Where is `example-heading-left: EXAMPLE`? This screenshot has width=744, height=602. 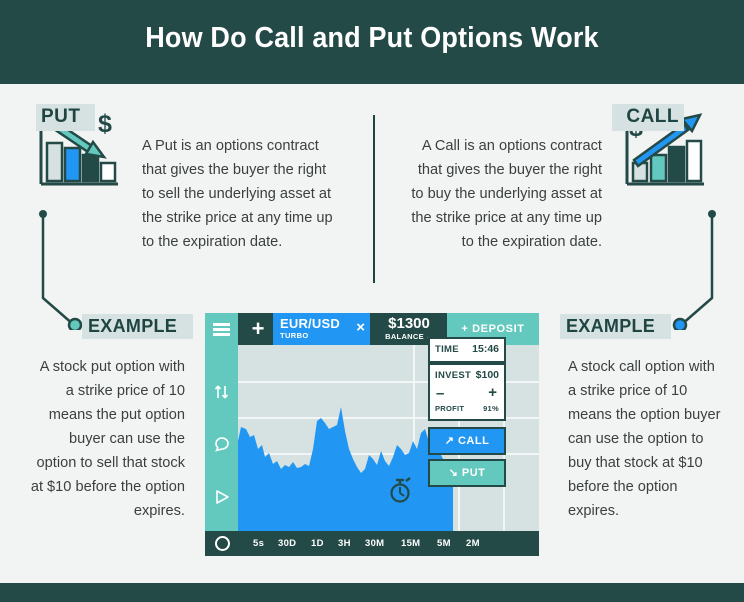
example-heading-left: EXAMPLE is located at coordinates (138, 326).